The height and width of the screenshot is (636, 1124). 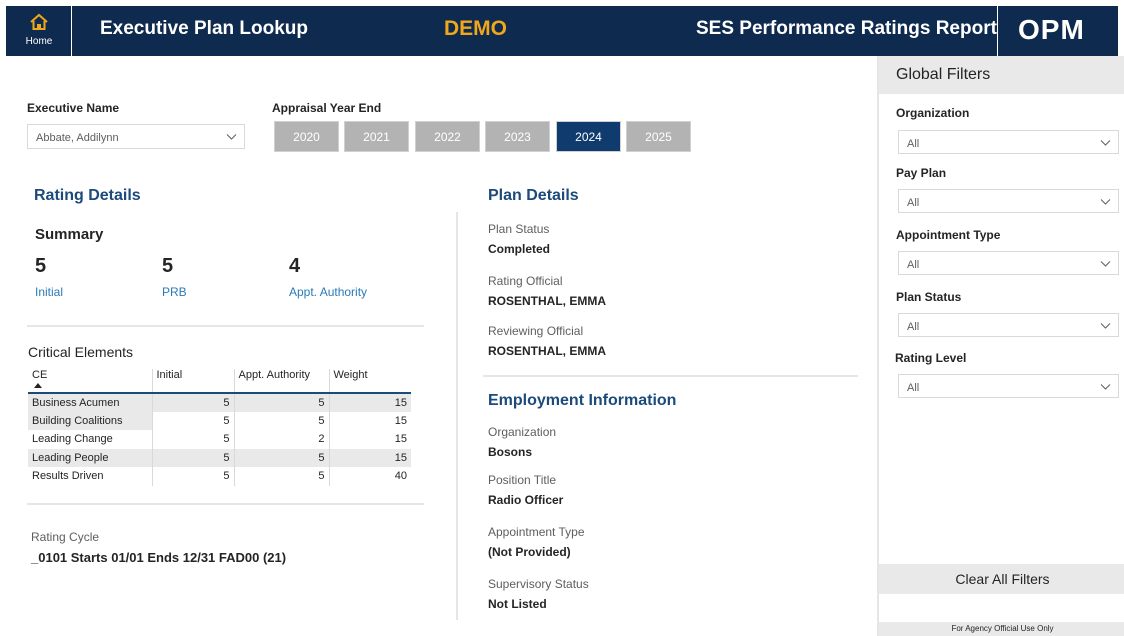 I want to click on global-filters-title: Global Filters, so click(x=943, y=74).